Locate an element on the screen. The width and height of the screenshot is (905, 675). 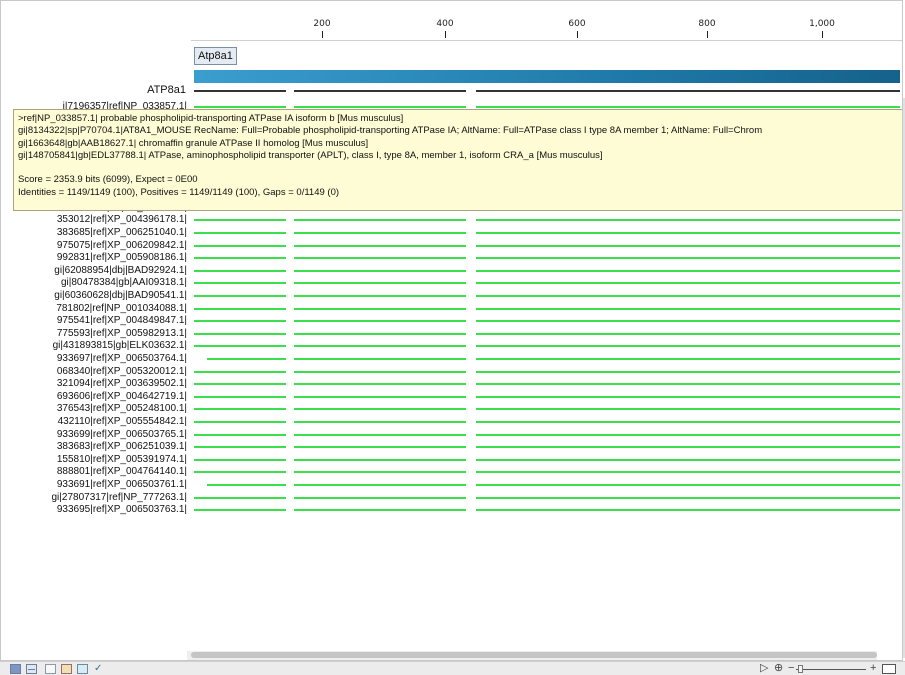
hit-row: 888801|ref|XP_004764140.1| is located at coordinates (451, 472).